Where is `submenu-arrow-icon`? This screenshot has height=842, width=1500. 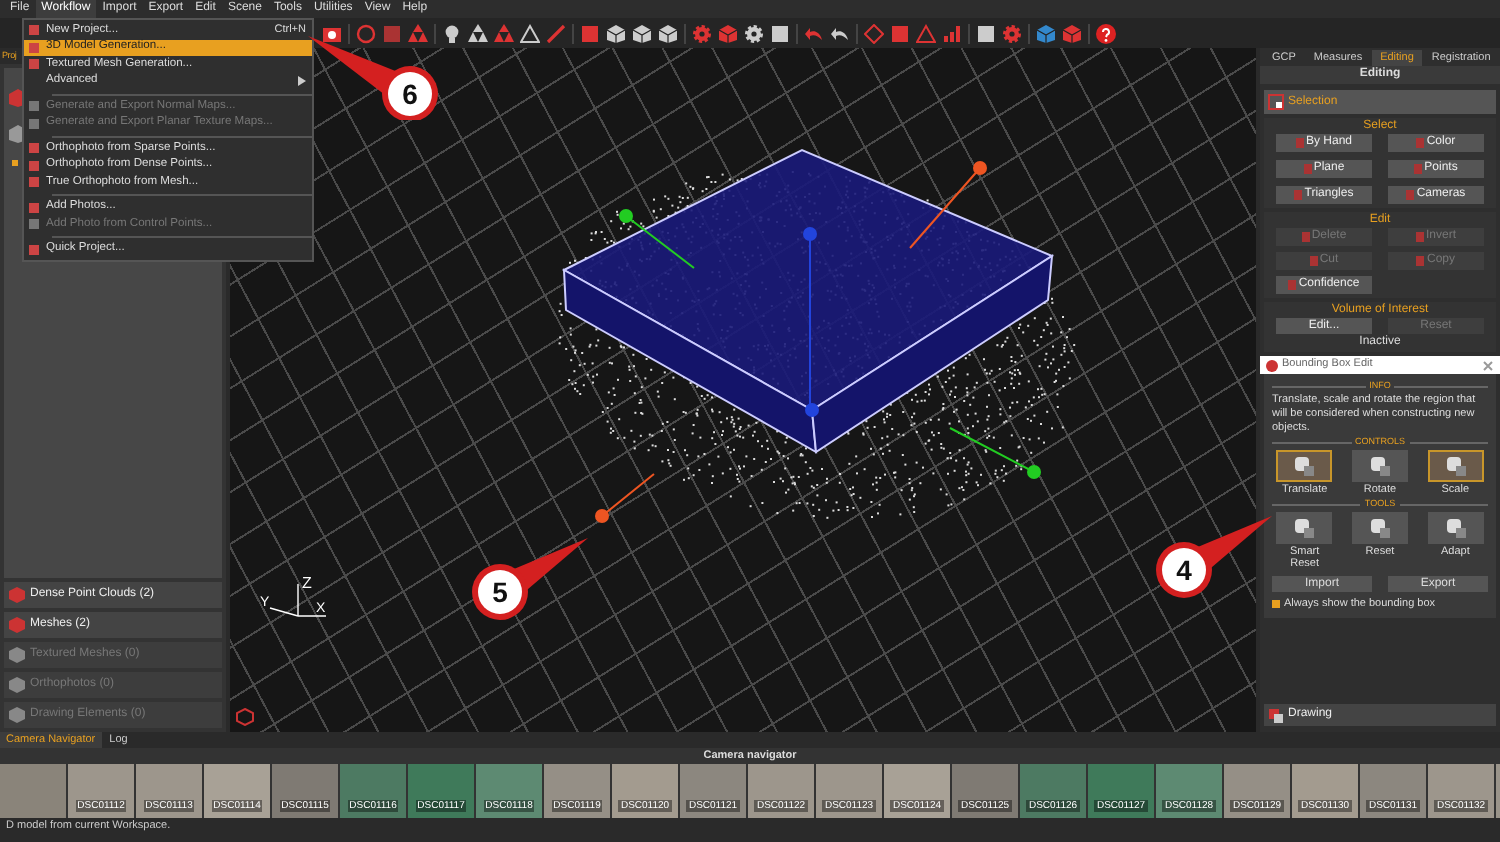
submenu-arrow-icon is located at coordinates (302, 81).